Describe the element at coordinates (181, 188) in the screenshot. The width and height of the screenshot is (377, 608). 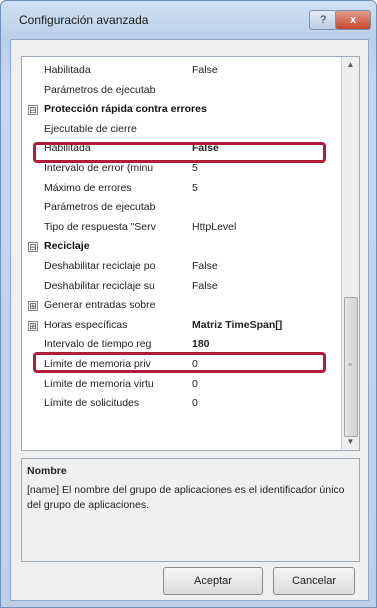
I see `property-row: Máximo de errores 5` at that location.